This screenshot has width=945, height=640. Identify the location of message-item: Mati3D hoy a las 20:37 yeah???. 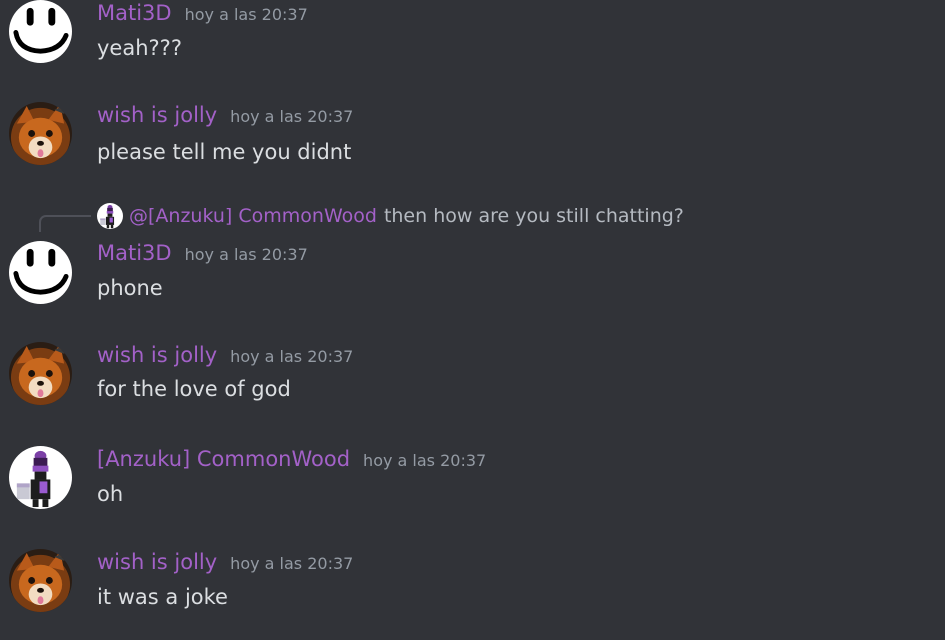
(472, 40).